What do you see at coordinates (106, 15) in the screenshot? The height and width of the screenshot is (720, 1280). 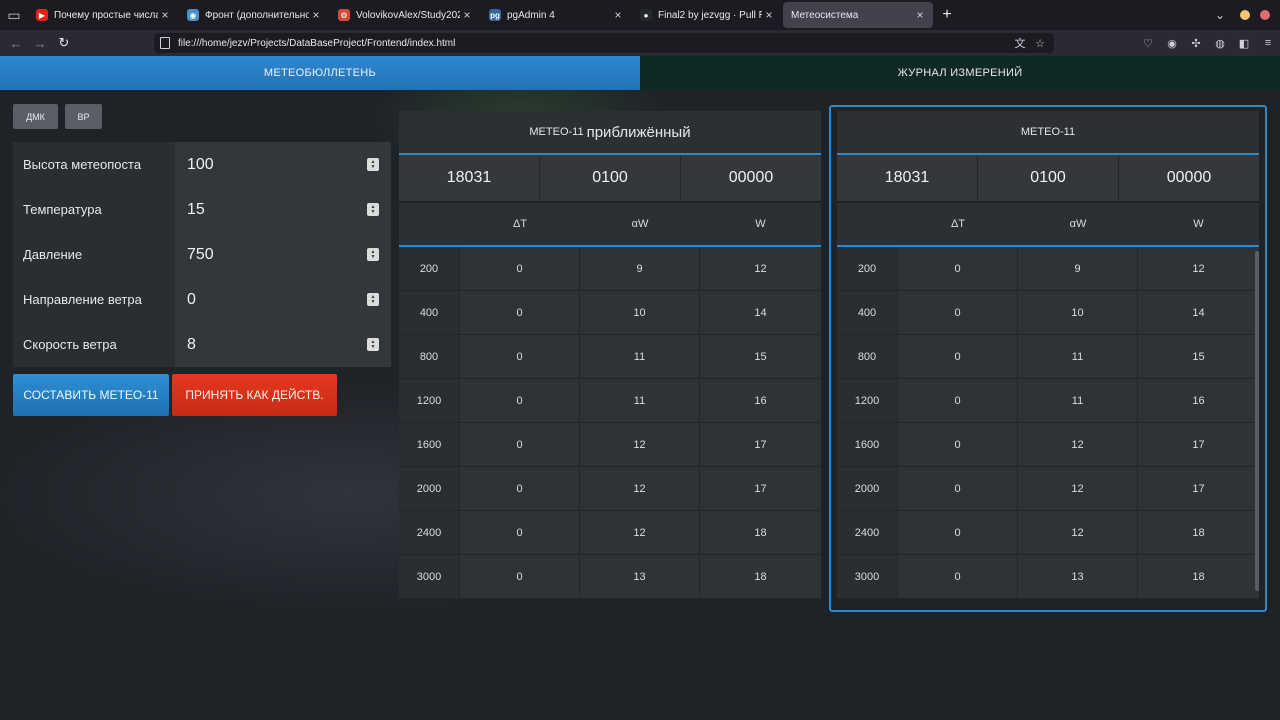 I see `tab-title: Почему простые числа обр` at bounding box center [106, 15].